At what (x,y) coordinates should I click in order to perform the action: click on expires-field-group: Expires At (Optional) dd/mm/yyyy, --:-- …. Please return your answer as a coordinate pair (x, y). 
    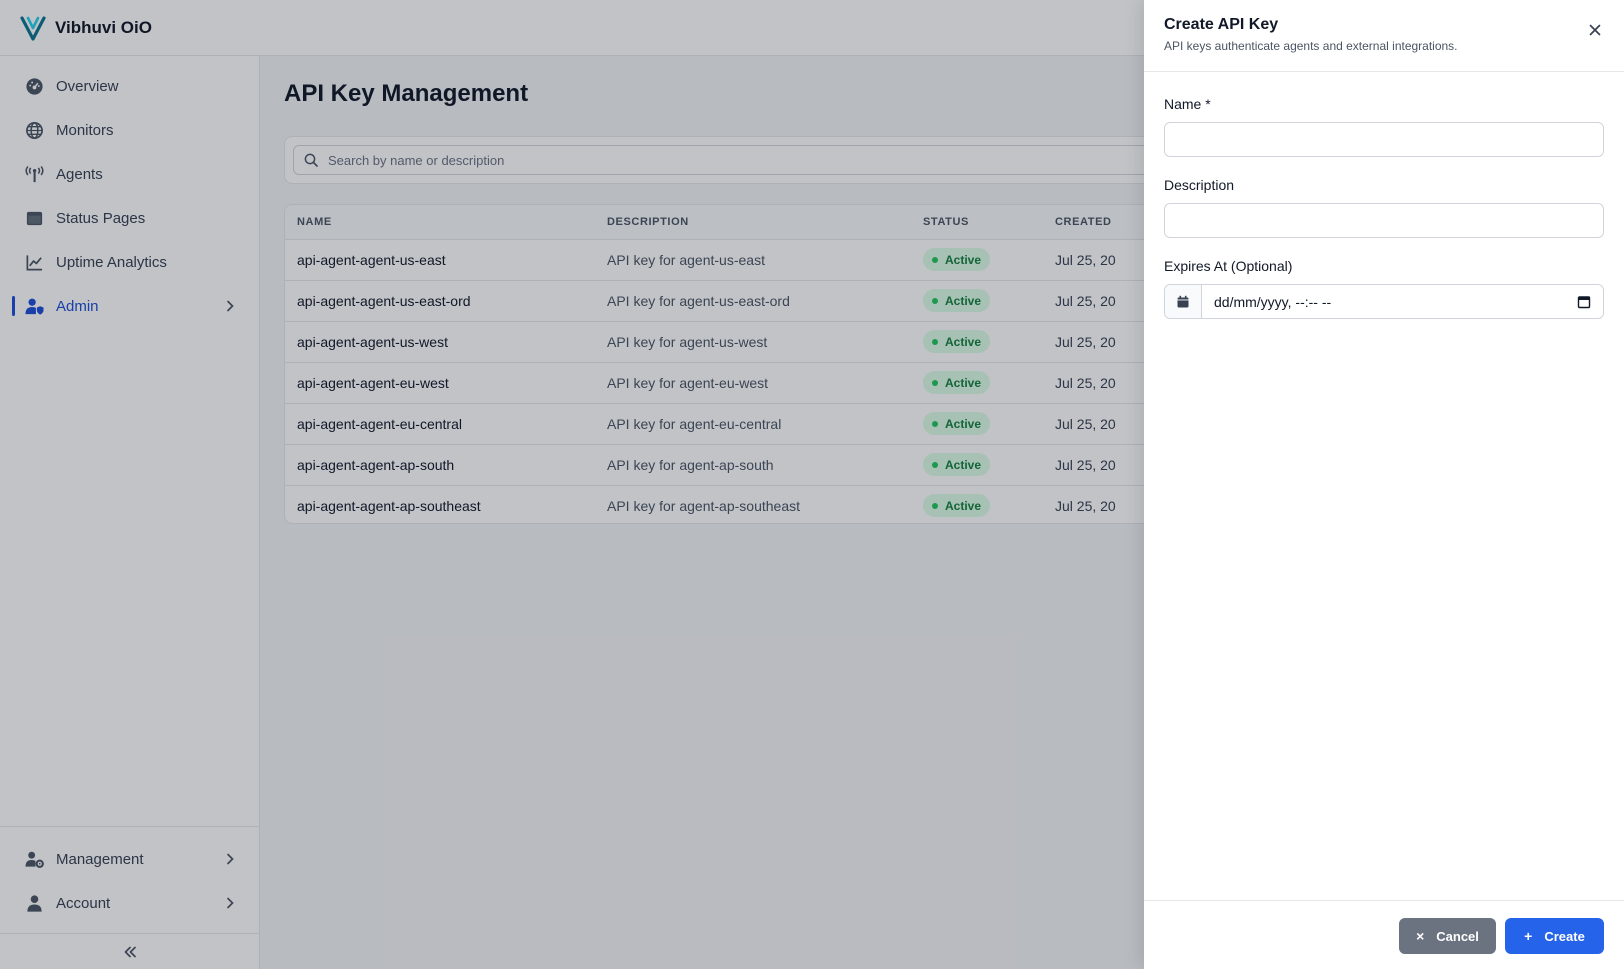
    Looking at the image, I should click on (1384, 288).